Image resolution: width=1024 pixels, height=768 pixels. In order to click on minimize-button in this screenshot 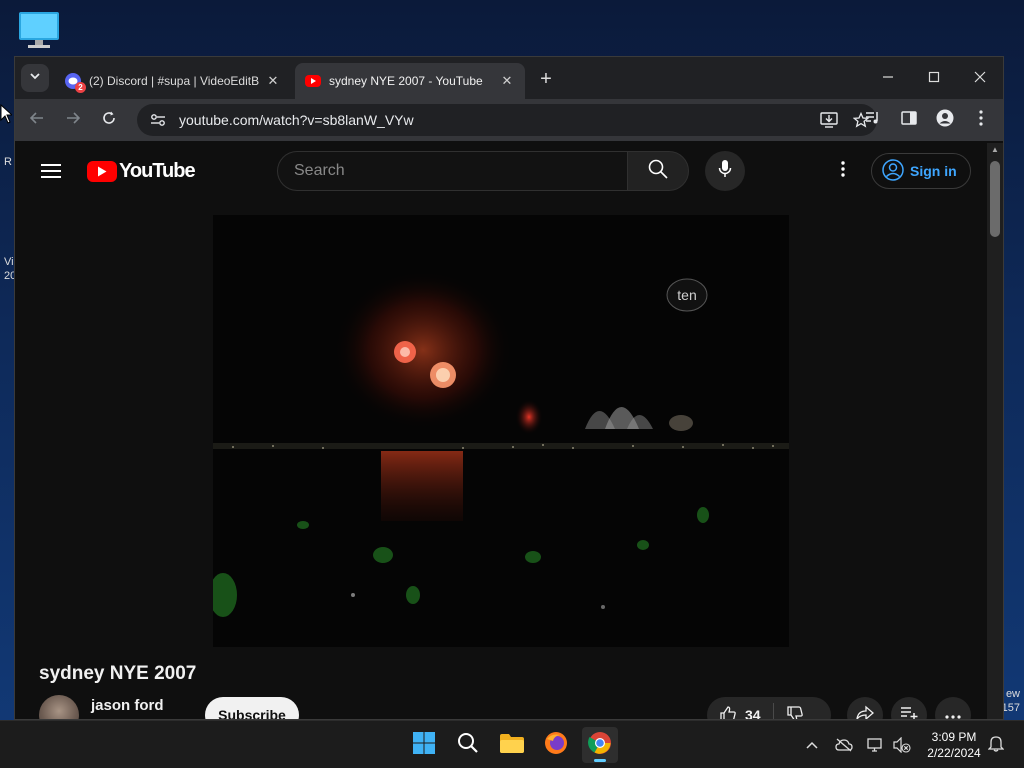, I will do `click(888, 78)`.